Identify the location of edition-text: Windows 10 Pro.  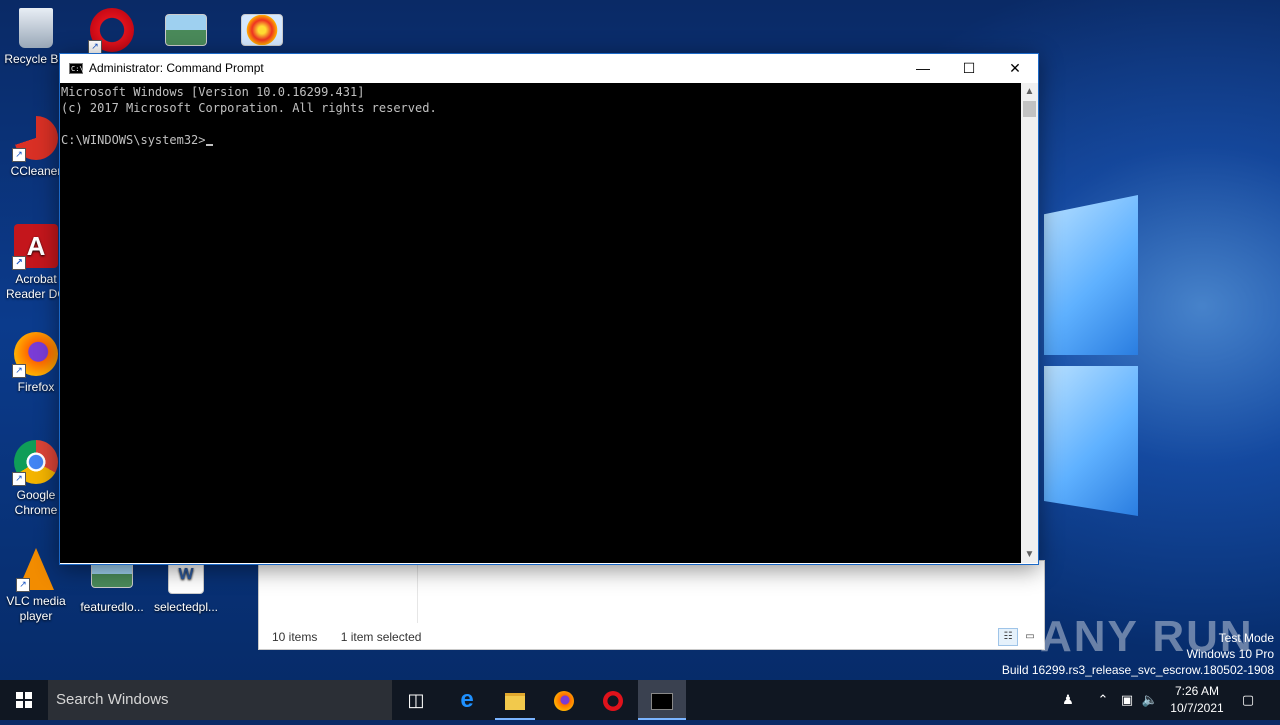
(1230, 654).